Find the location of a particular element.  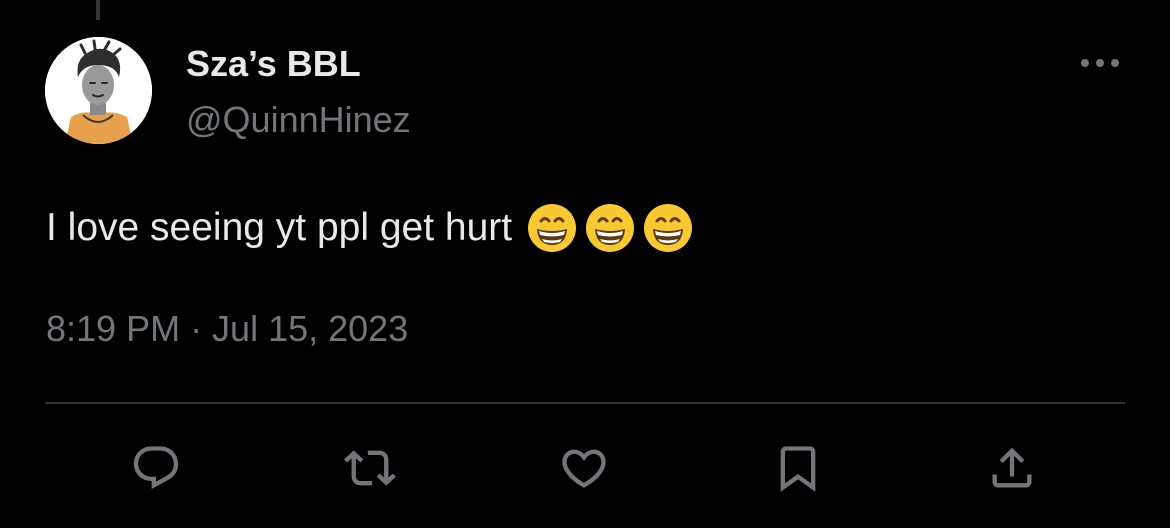

reply-icon is located at coordinates (156, 468).